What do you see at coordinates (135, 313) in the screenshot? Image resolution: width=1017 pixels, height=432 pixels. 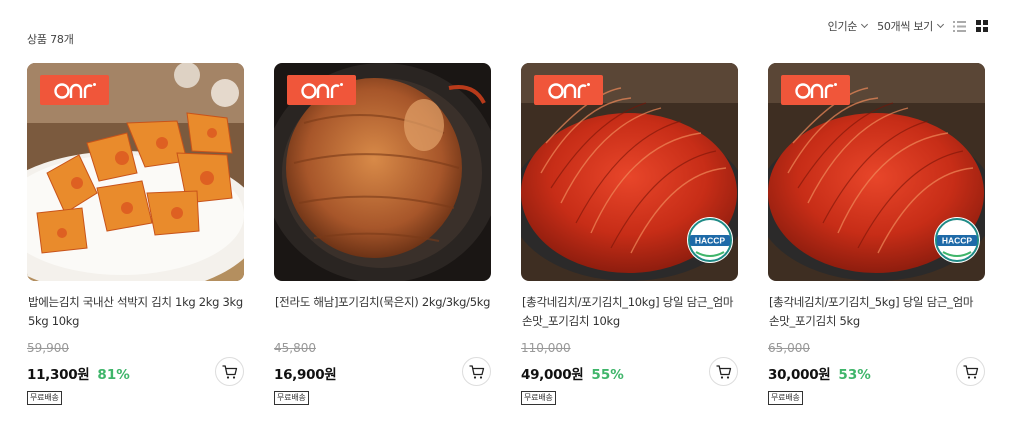 I see `product-name: 밥에는김치 국내산 석박지 김치 1kg 2kg 3kg 5kg 10kg` at bounding box center [135, 313].